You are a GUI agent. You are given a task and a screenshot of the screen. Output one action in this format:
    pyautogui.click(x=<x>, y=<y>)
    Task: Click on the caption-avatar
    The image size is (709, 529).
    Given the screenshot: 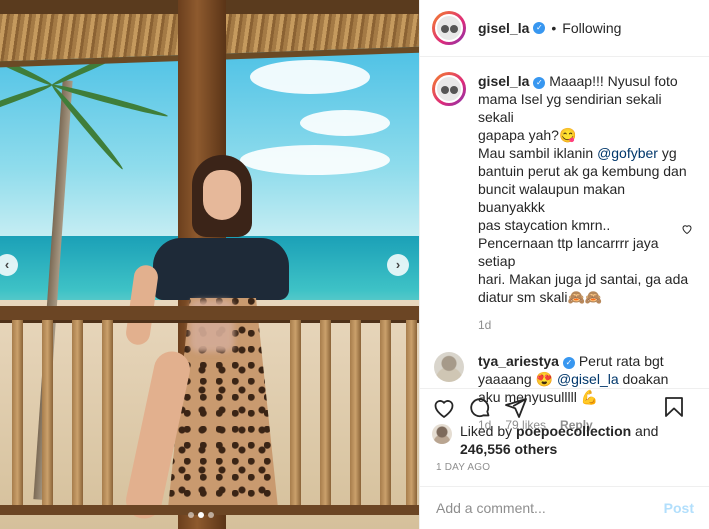 What is the action you would take?
    pyautogui.click(x=449, y=89)
    